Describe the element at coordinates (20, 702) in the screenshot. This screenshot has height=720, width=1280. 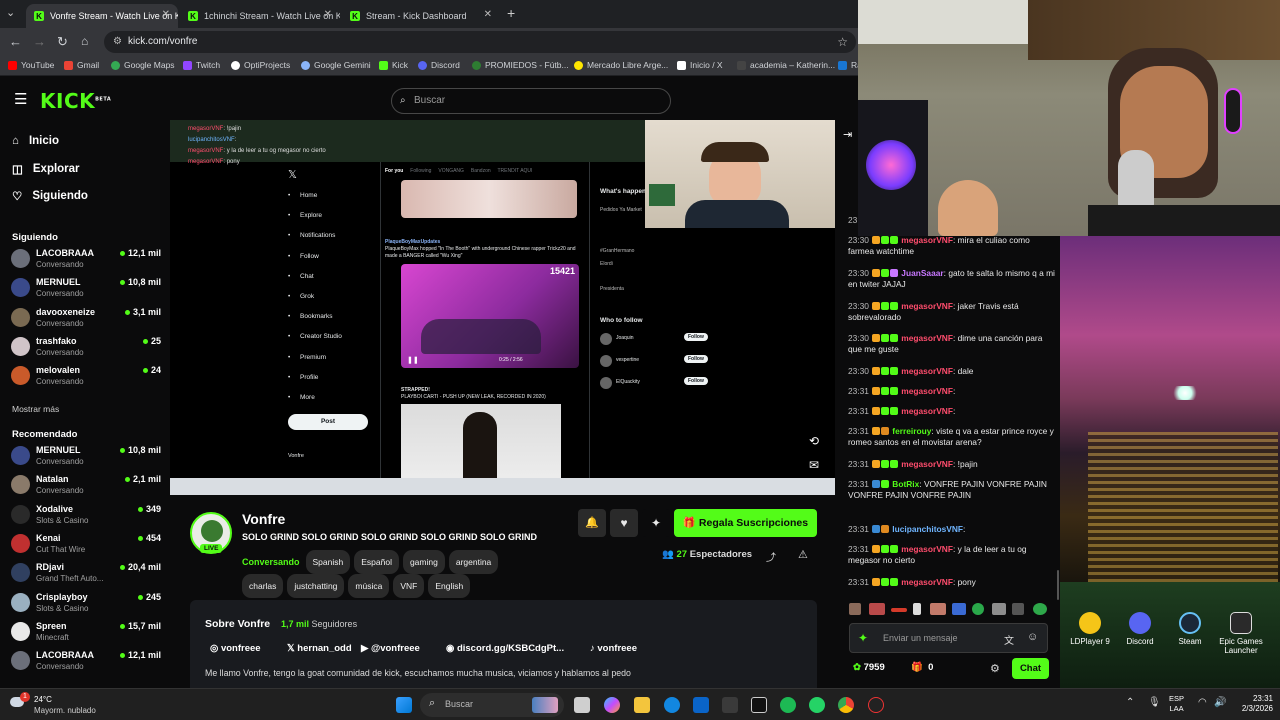
I see `weather-widget: 1` at that location.